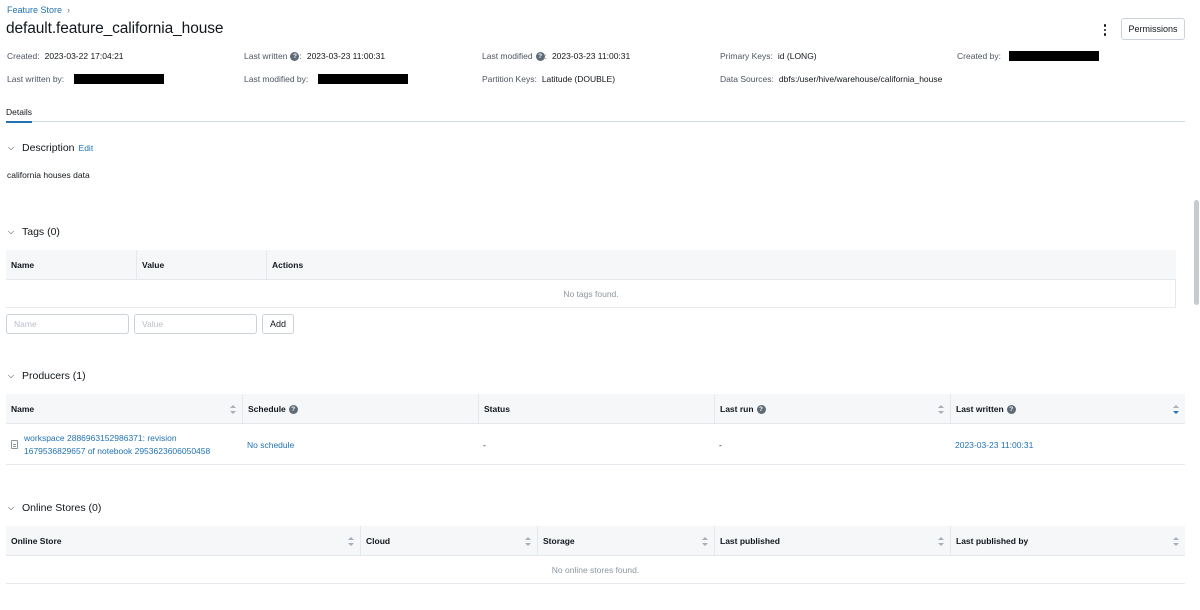  I want to click on tags-section-header: ⌵ Tags (0), so click(34, 232).